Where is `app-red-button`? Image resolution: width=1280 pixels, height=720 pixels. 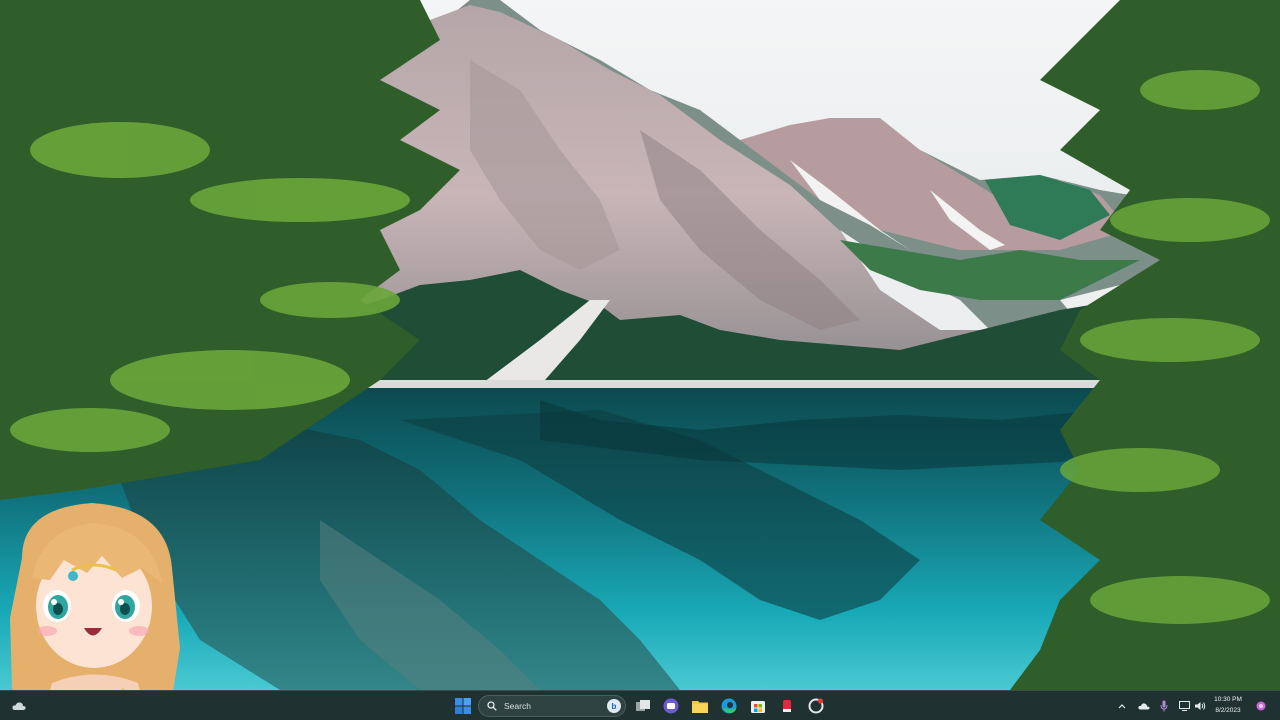
app-red-button is located at coordinates (787, 706).